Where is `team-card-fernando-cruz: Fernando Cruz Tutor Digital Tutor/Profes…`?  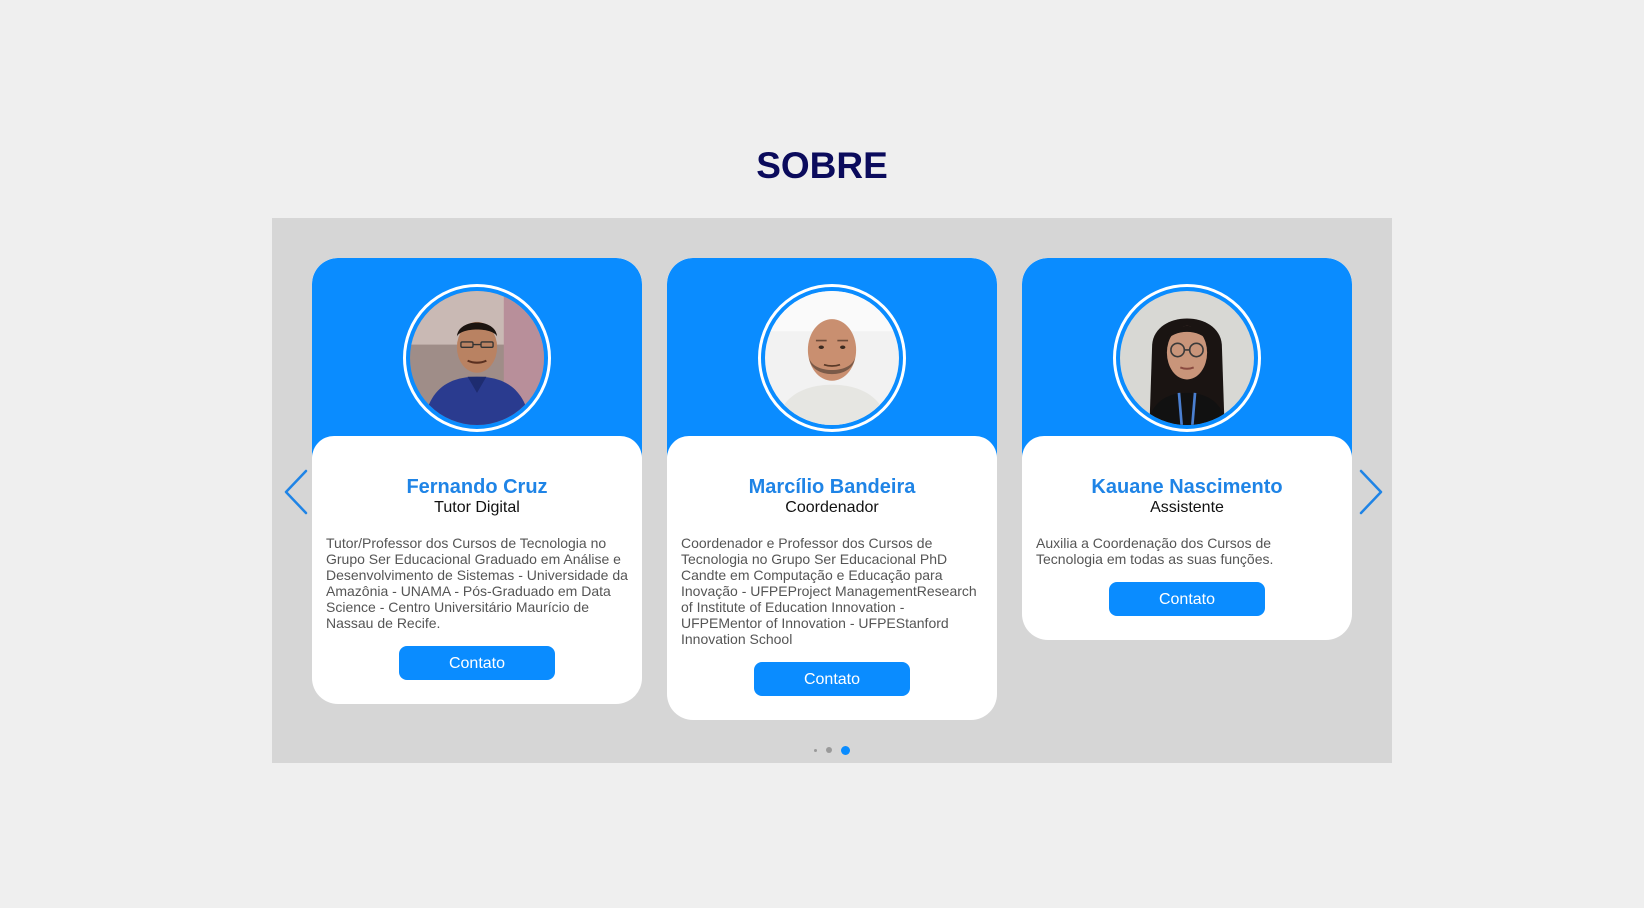
team-card-fernando-cruz: Fernando Cruz Tutor Digital Tutor/Profes… is located at coordinates (477, 481).